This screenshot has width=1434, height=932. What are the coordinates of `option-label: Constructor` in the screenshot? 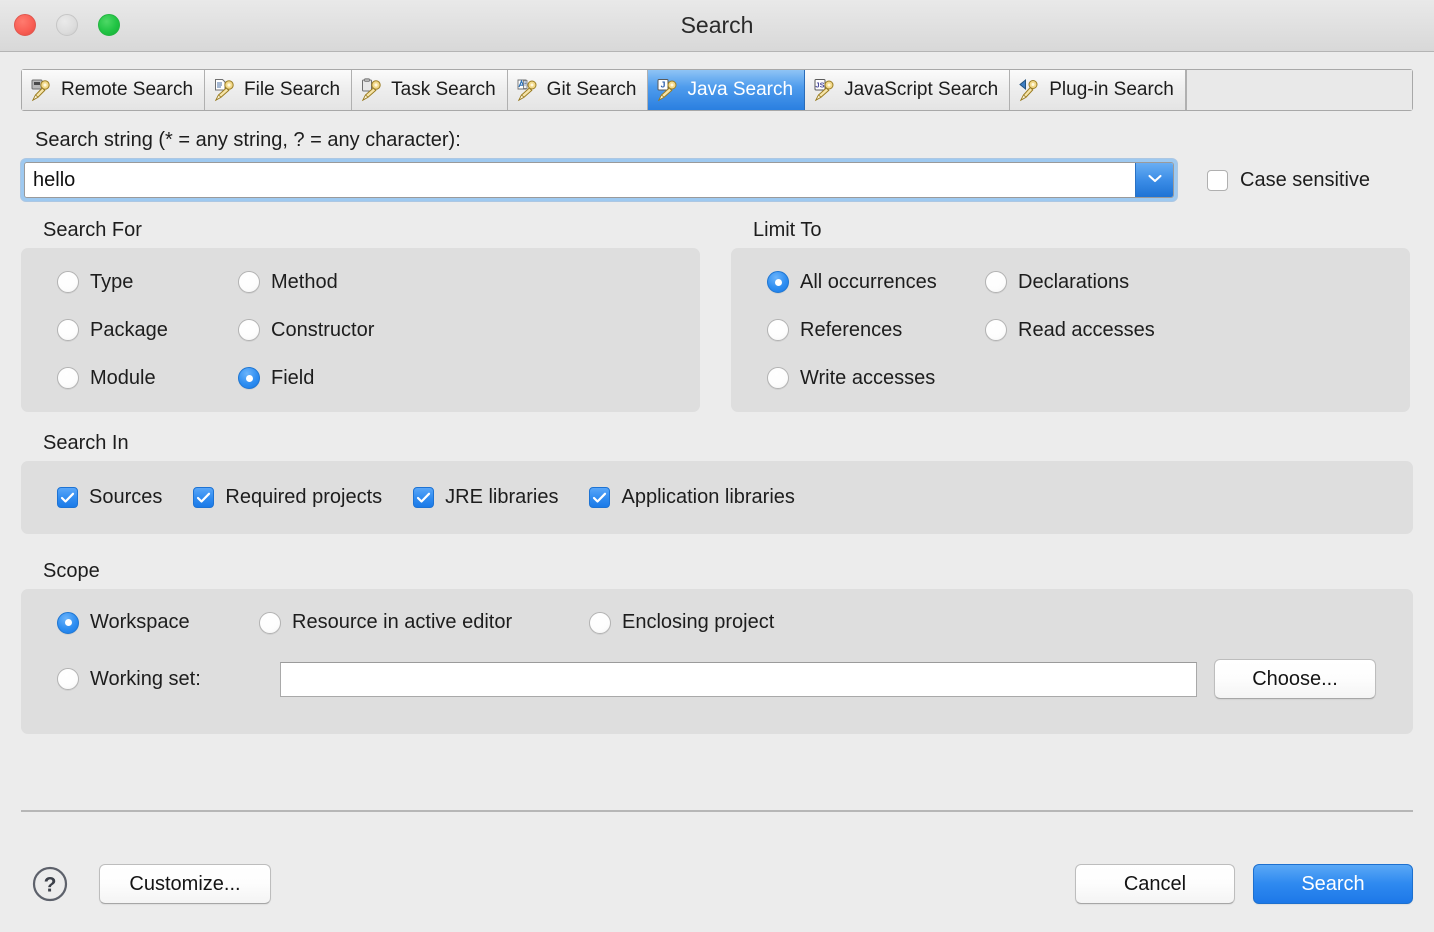 It's located at (323, 329).